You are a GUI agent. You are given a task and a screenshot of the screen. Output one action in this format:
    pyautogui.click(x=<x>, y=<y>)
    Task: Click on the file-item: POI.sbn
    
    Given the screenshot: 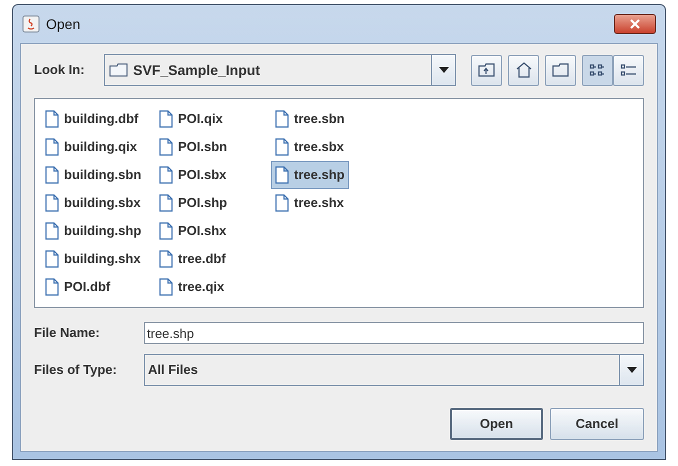 What is the action you would take?
    pyautogui.click(x=193, y=147)
    